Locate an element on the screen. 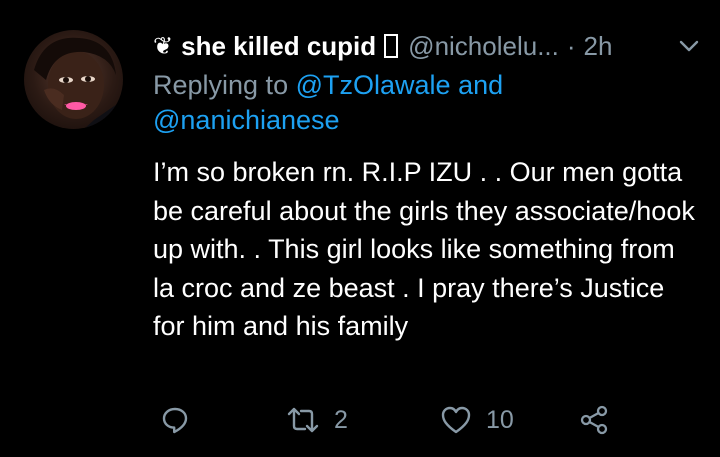 The width and height of the screenshot is (720, 457). flower-icon: ❦ is located at coordinates (163, 46).